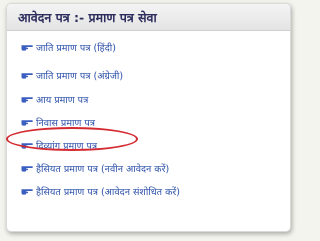 Image resolution: width=320 pixels, height=241 pixels. I want to click on link-caste-certificate-english: जाति प्रमाण पत्र (अंग्रेजी), so click(72, 75).